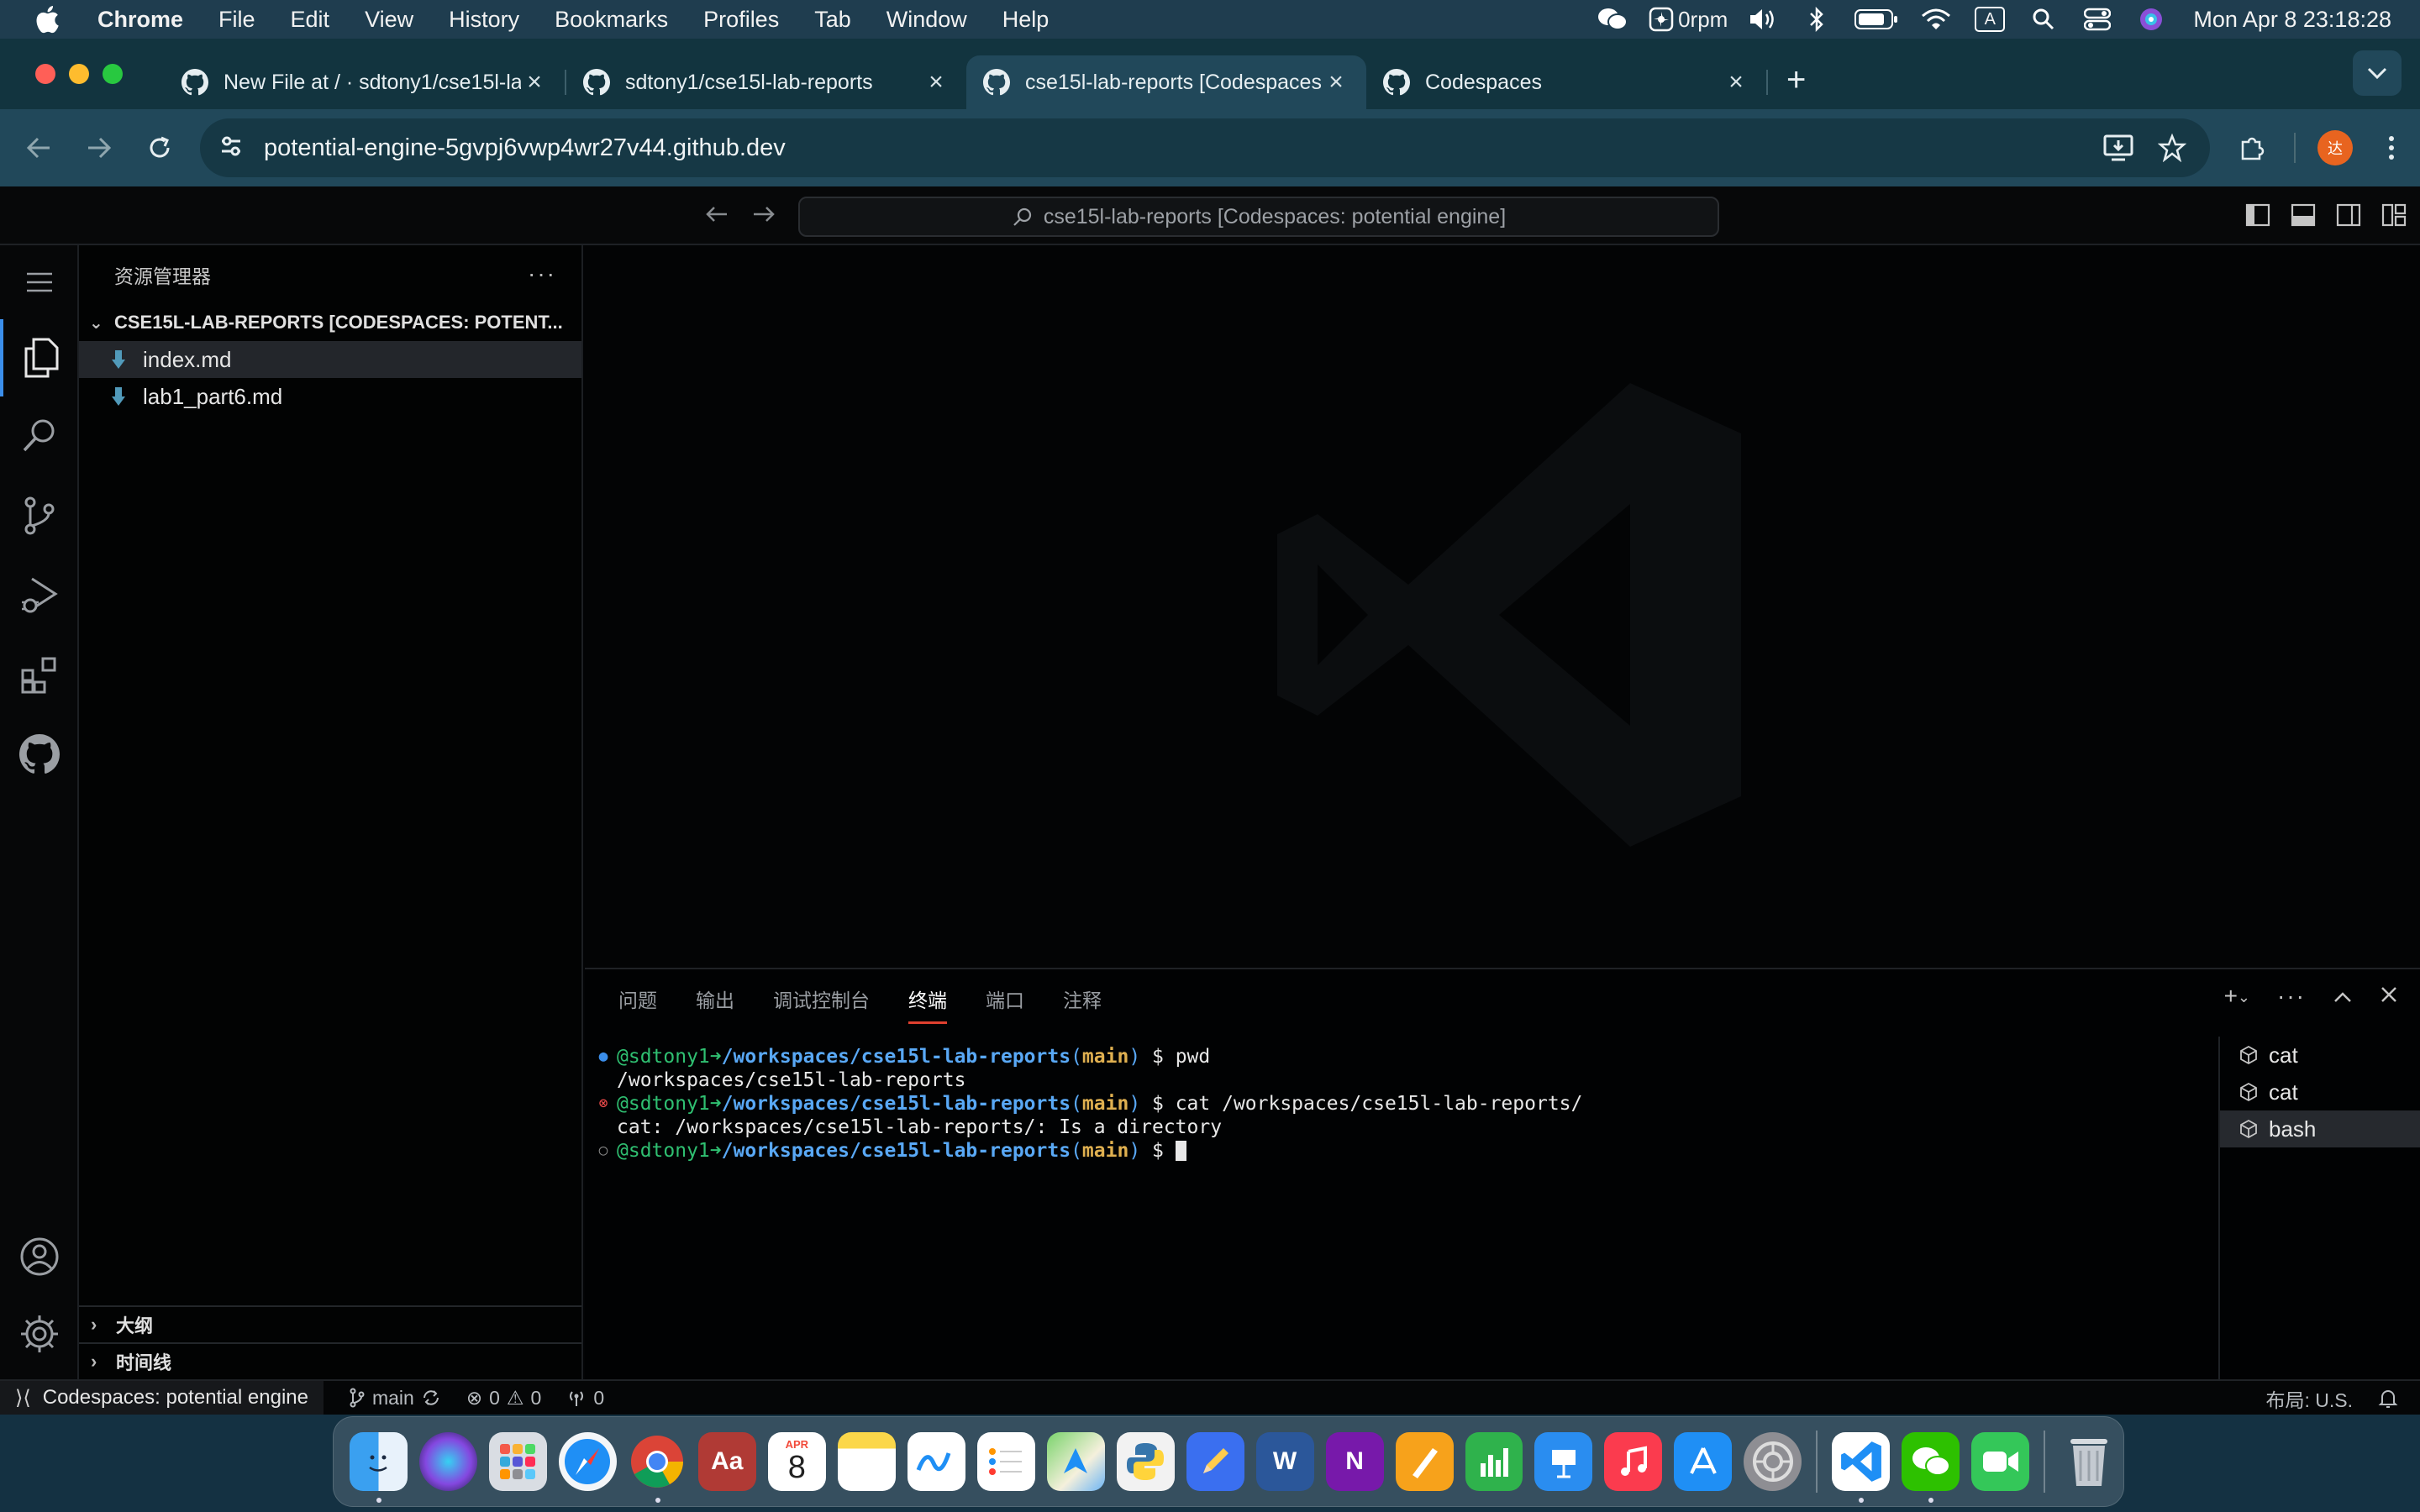  I want to click on chrome-menu-kebab-icon, so click(2391, 147).